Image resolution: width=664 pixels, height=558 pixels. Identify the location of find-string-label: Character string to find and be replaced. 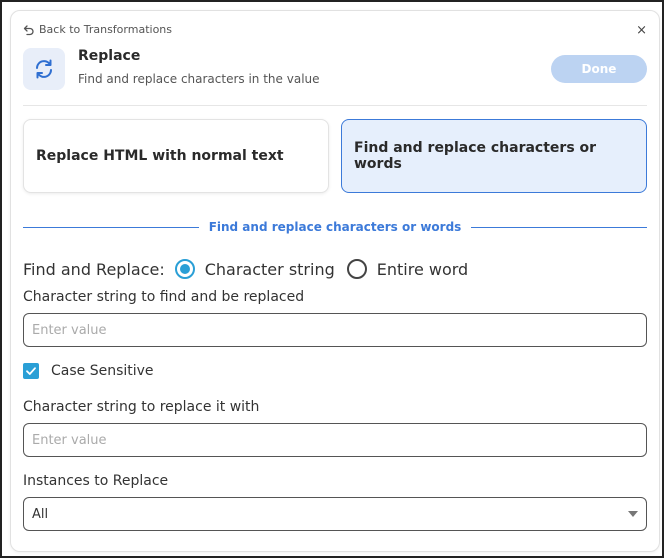
(164, 297).